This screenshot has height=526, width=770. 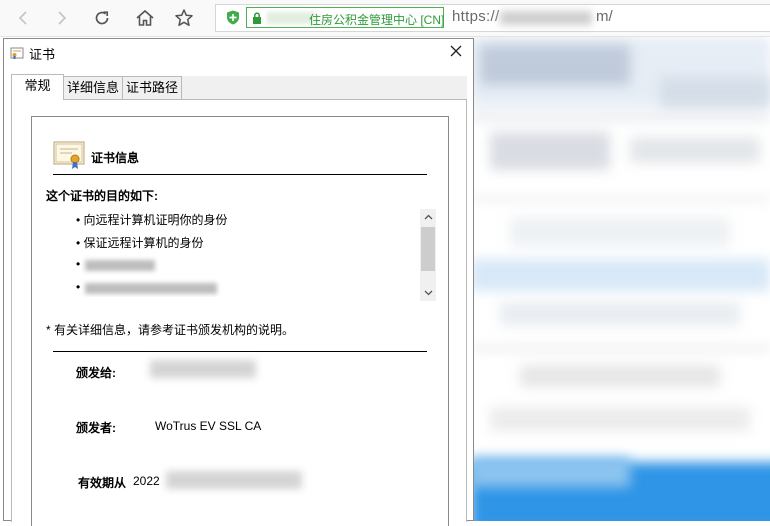 I want to click on dialog-title: 证书, so click(x=42, y=54).